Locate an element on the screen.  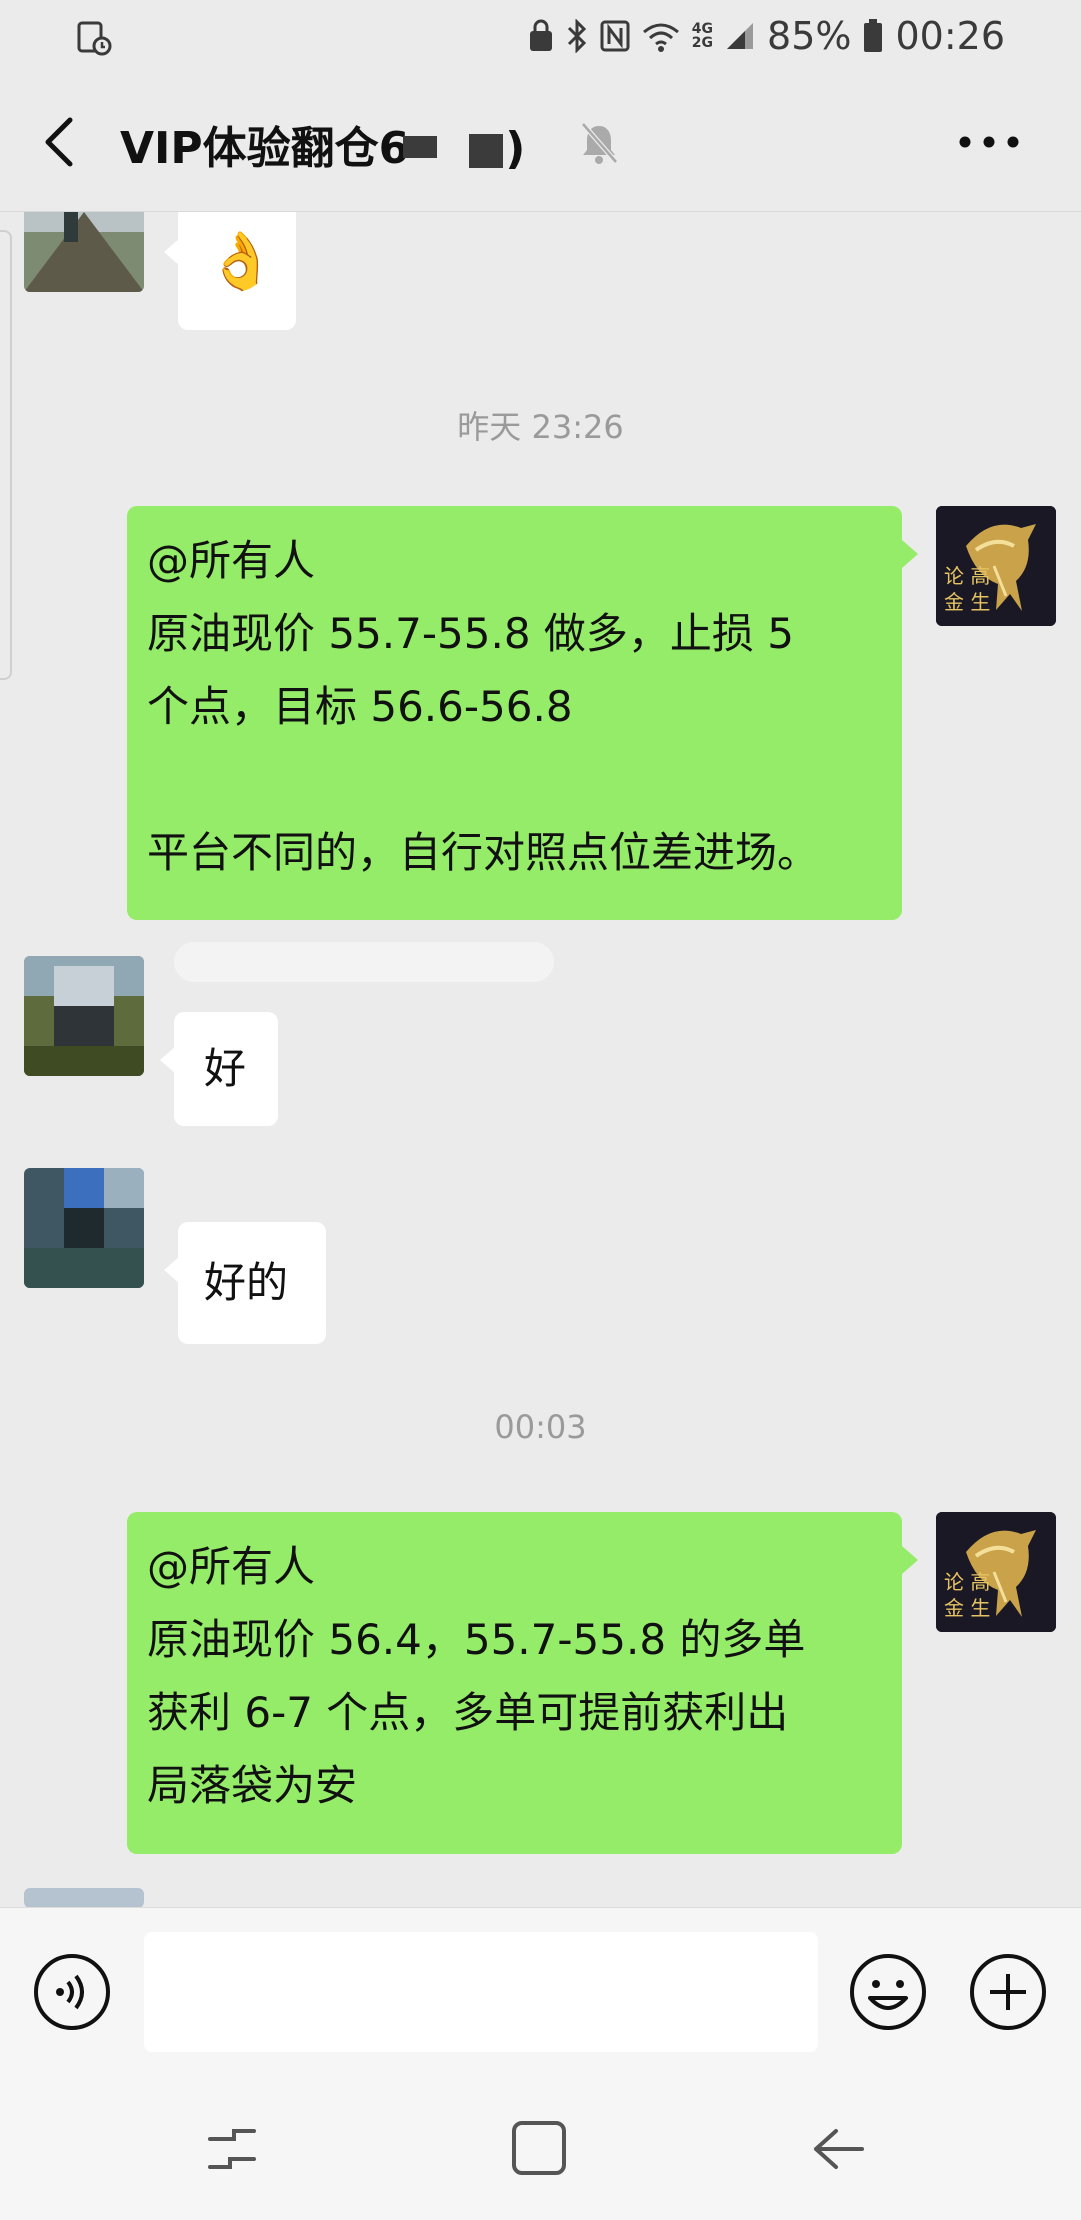
chat-header: VIP体验翻仓6) is located at coordinates (540, 141).